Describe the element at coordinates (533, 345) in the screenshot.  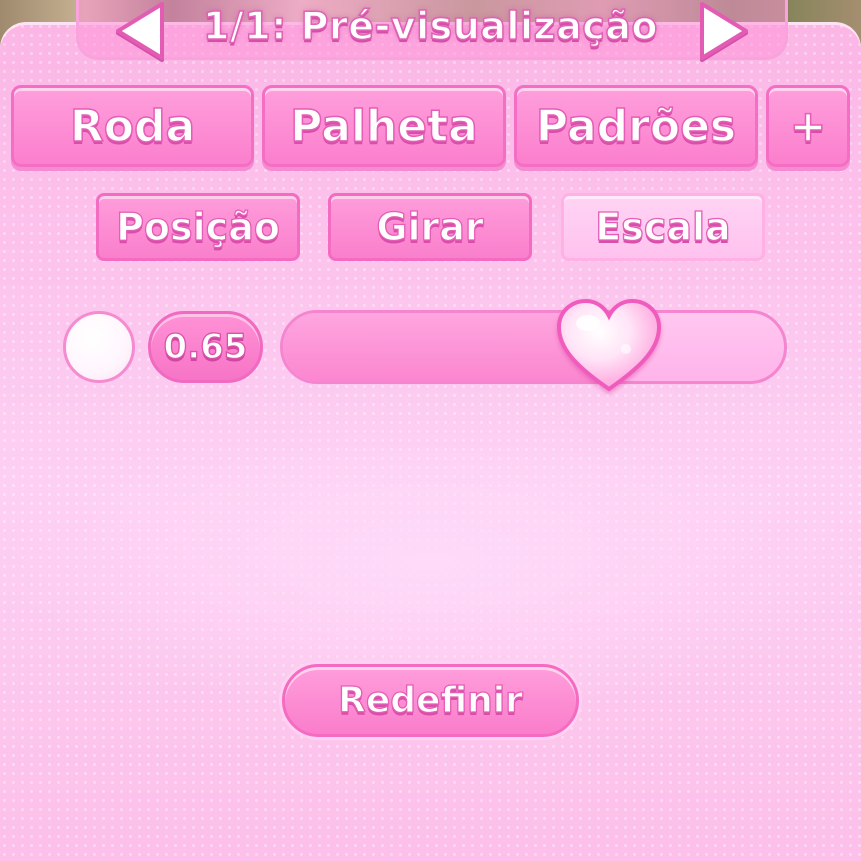
I see `scale-slider` at that location.